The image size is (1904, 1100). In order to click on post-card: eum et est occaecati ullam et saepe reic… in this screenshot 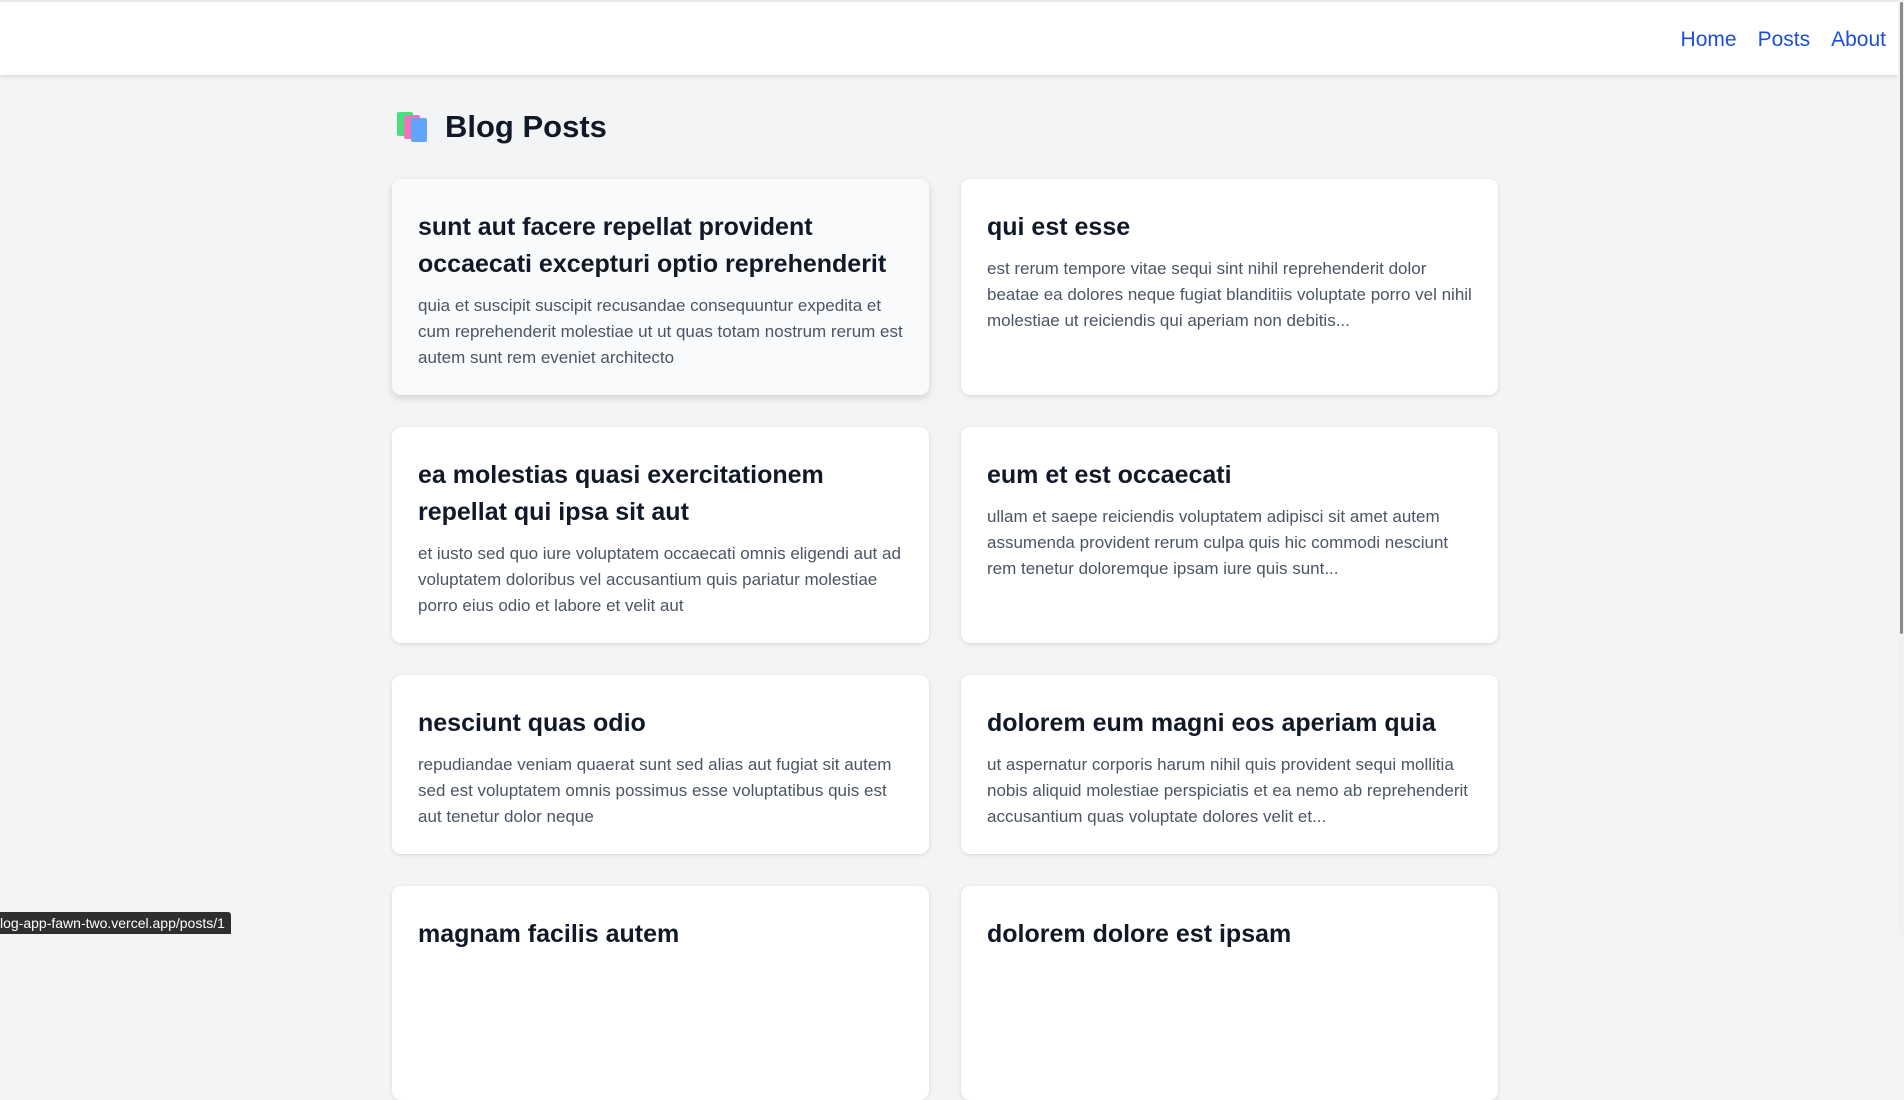, I will do `click(1229, 535)`.